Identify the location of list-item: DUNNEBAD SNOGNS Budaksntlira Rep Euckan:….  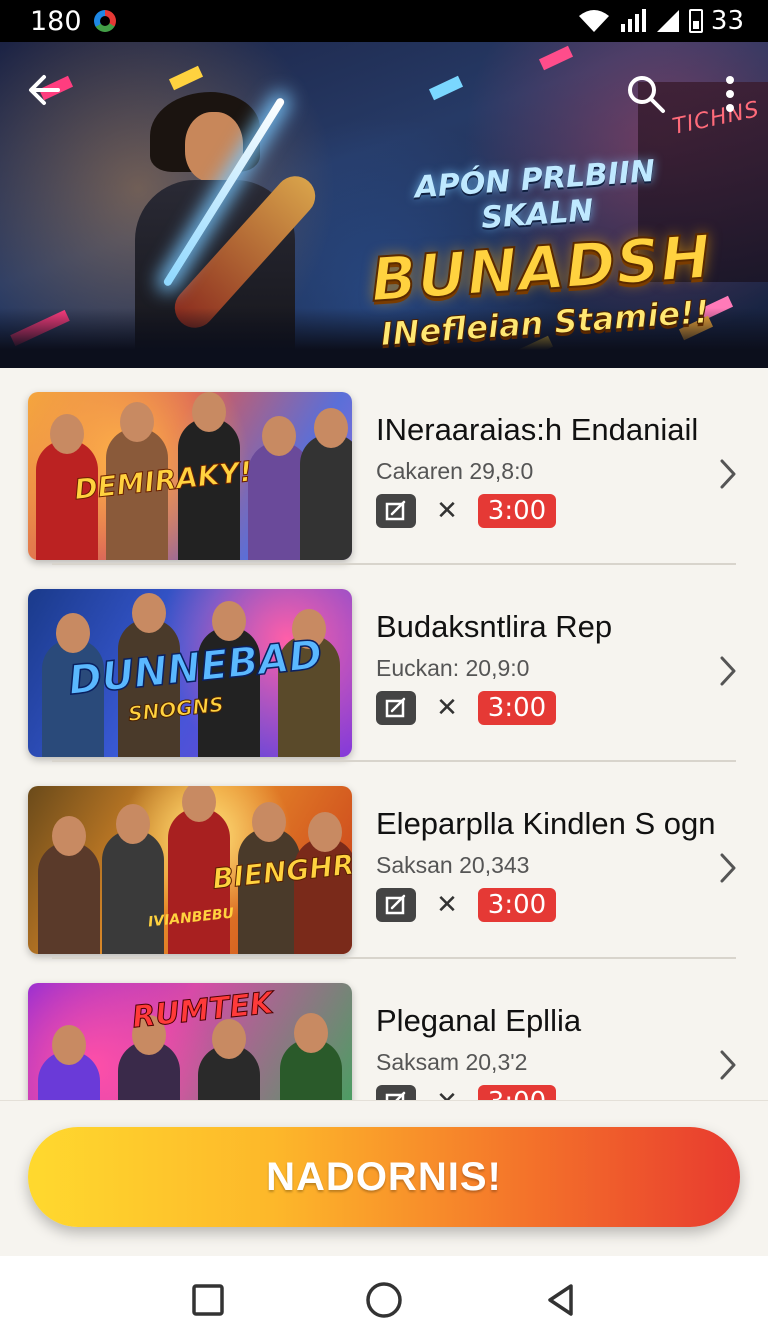
(384, 663).